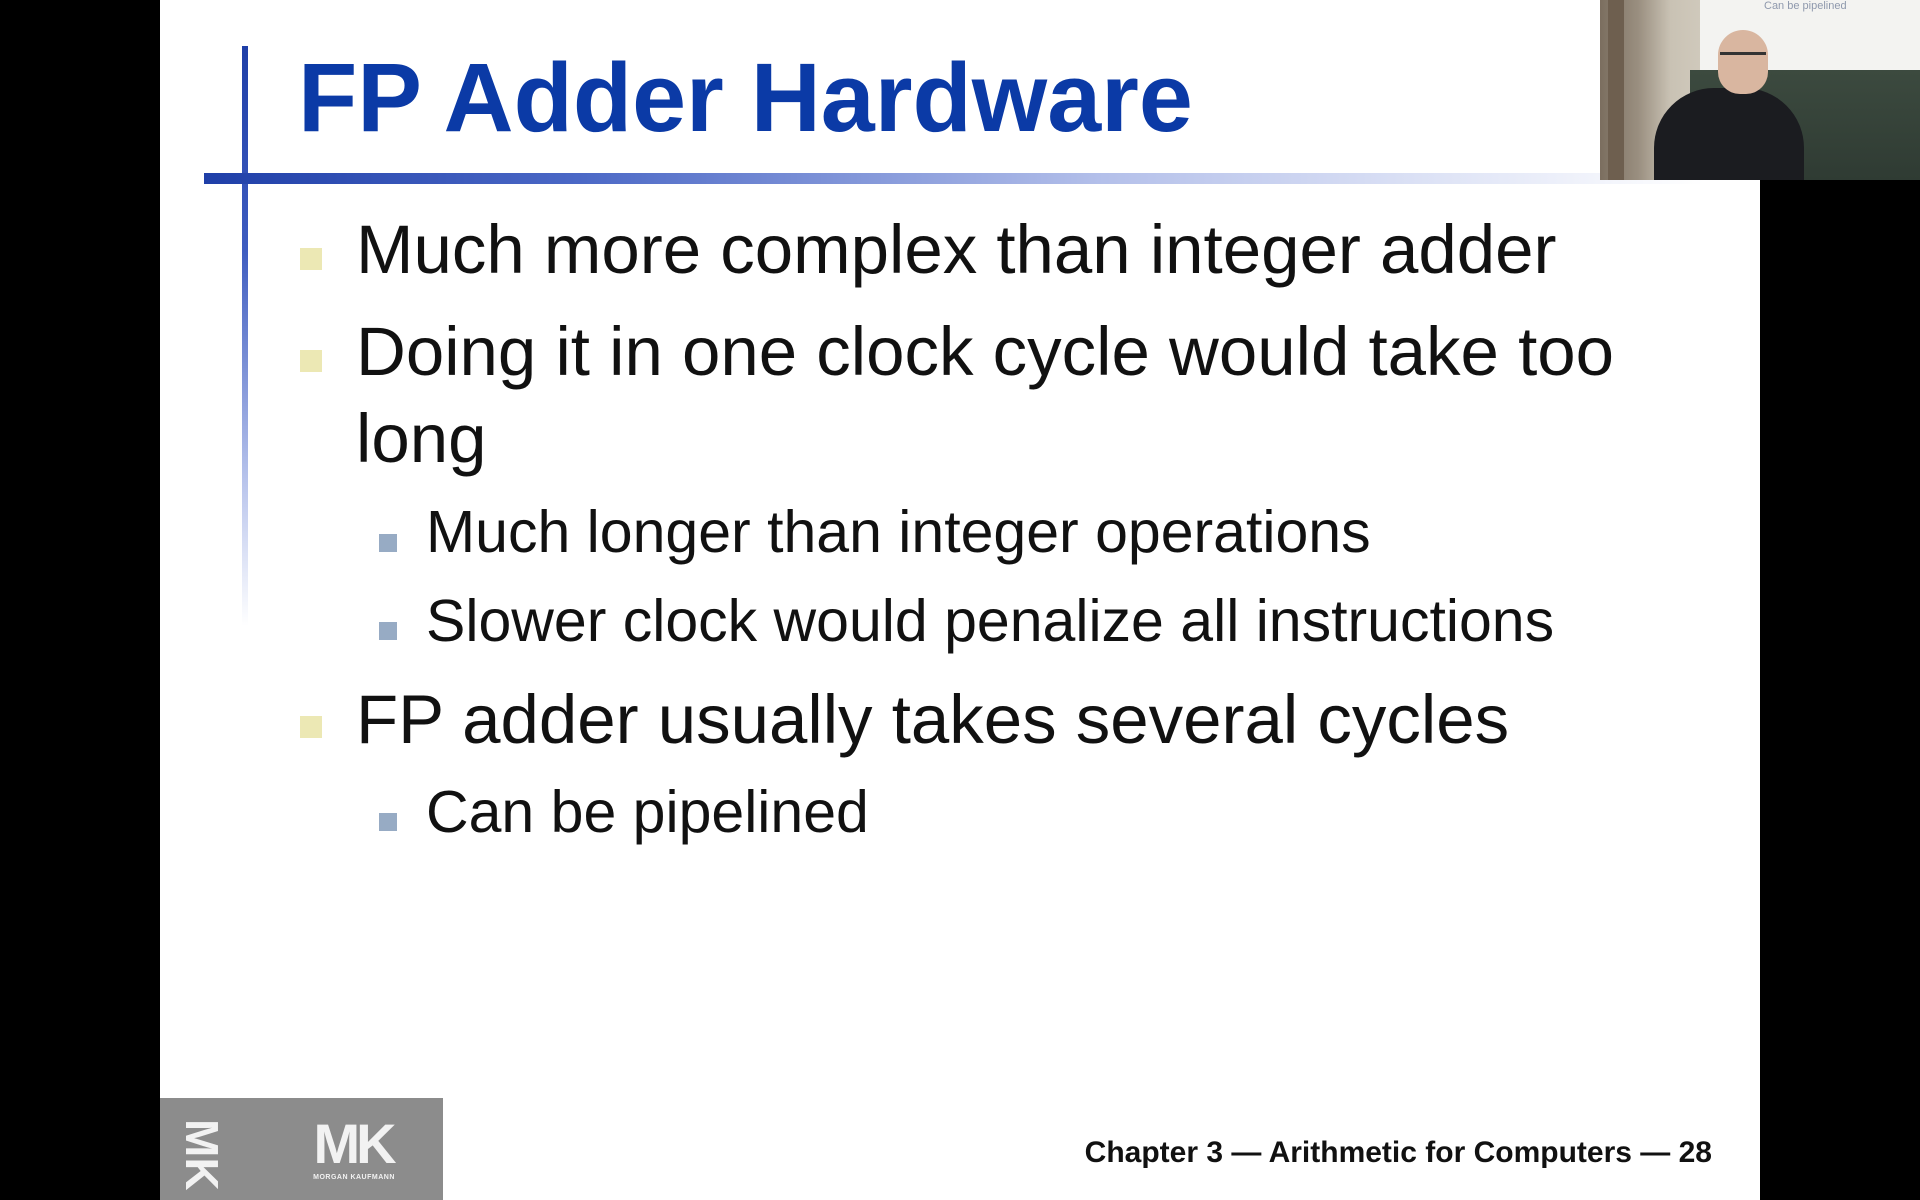 This screenshot has height=1200, width=1920. Describe the element at coordinates (1743, 56) in the screenshot. I see `webcam-presenter-glasses` at that location.